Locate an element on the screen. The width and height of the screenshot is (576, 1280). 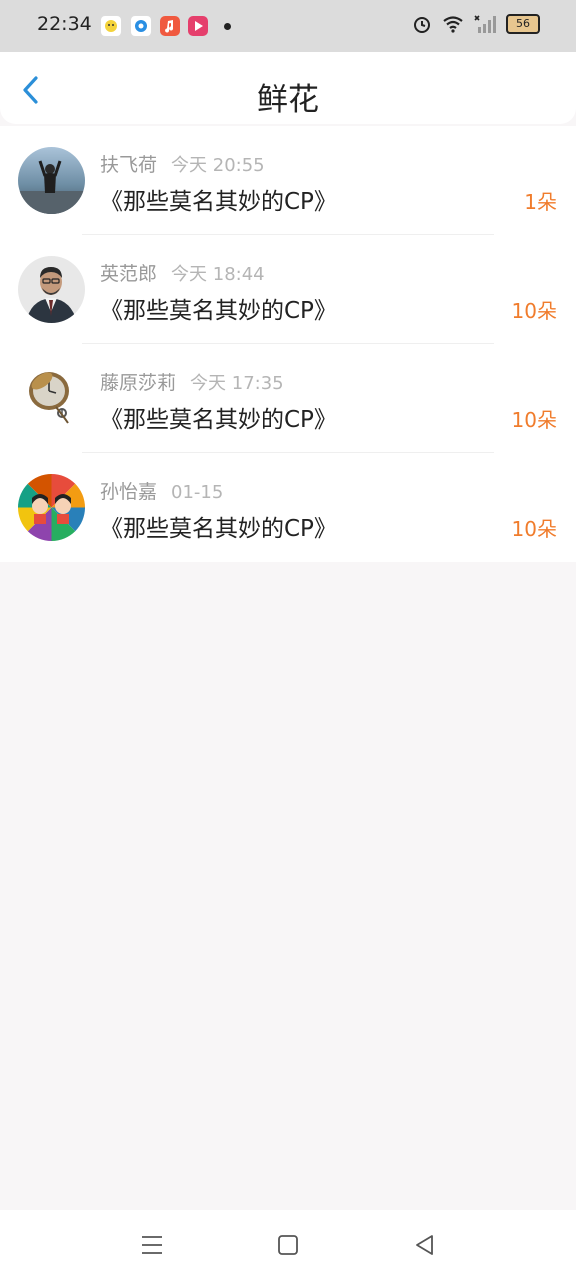
more-notifications-dot is located at coordinates (227, 26).